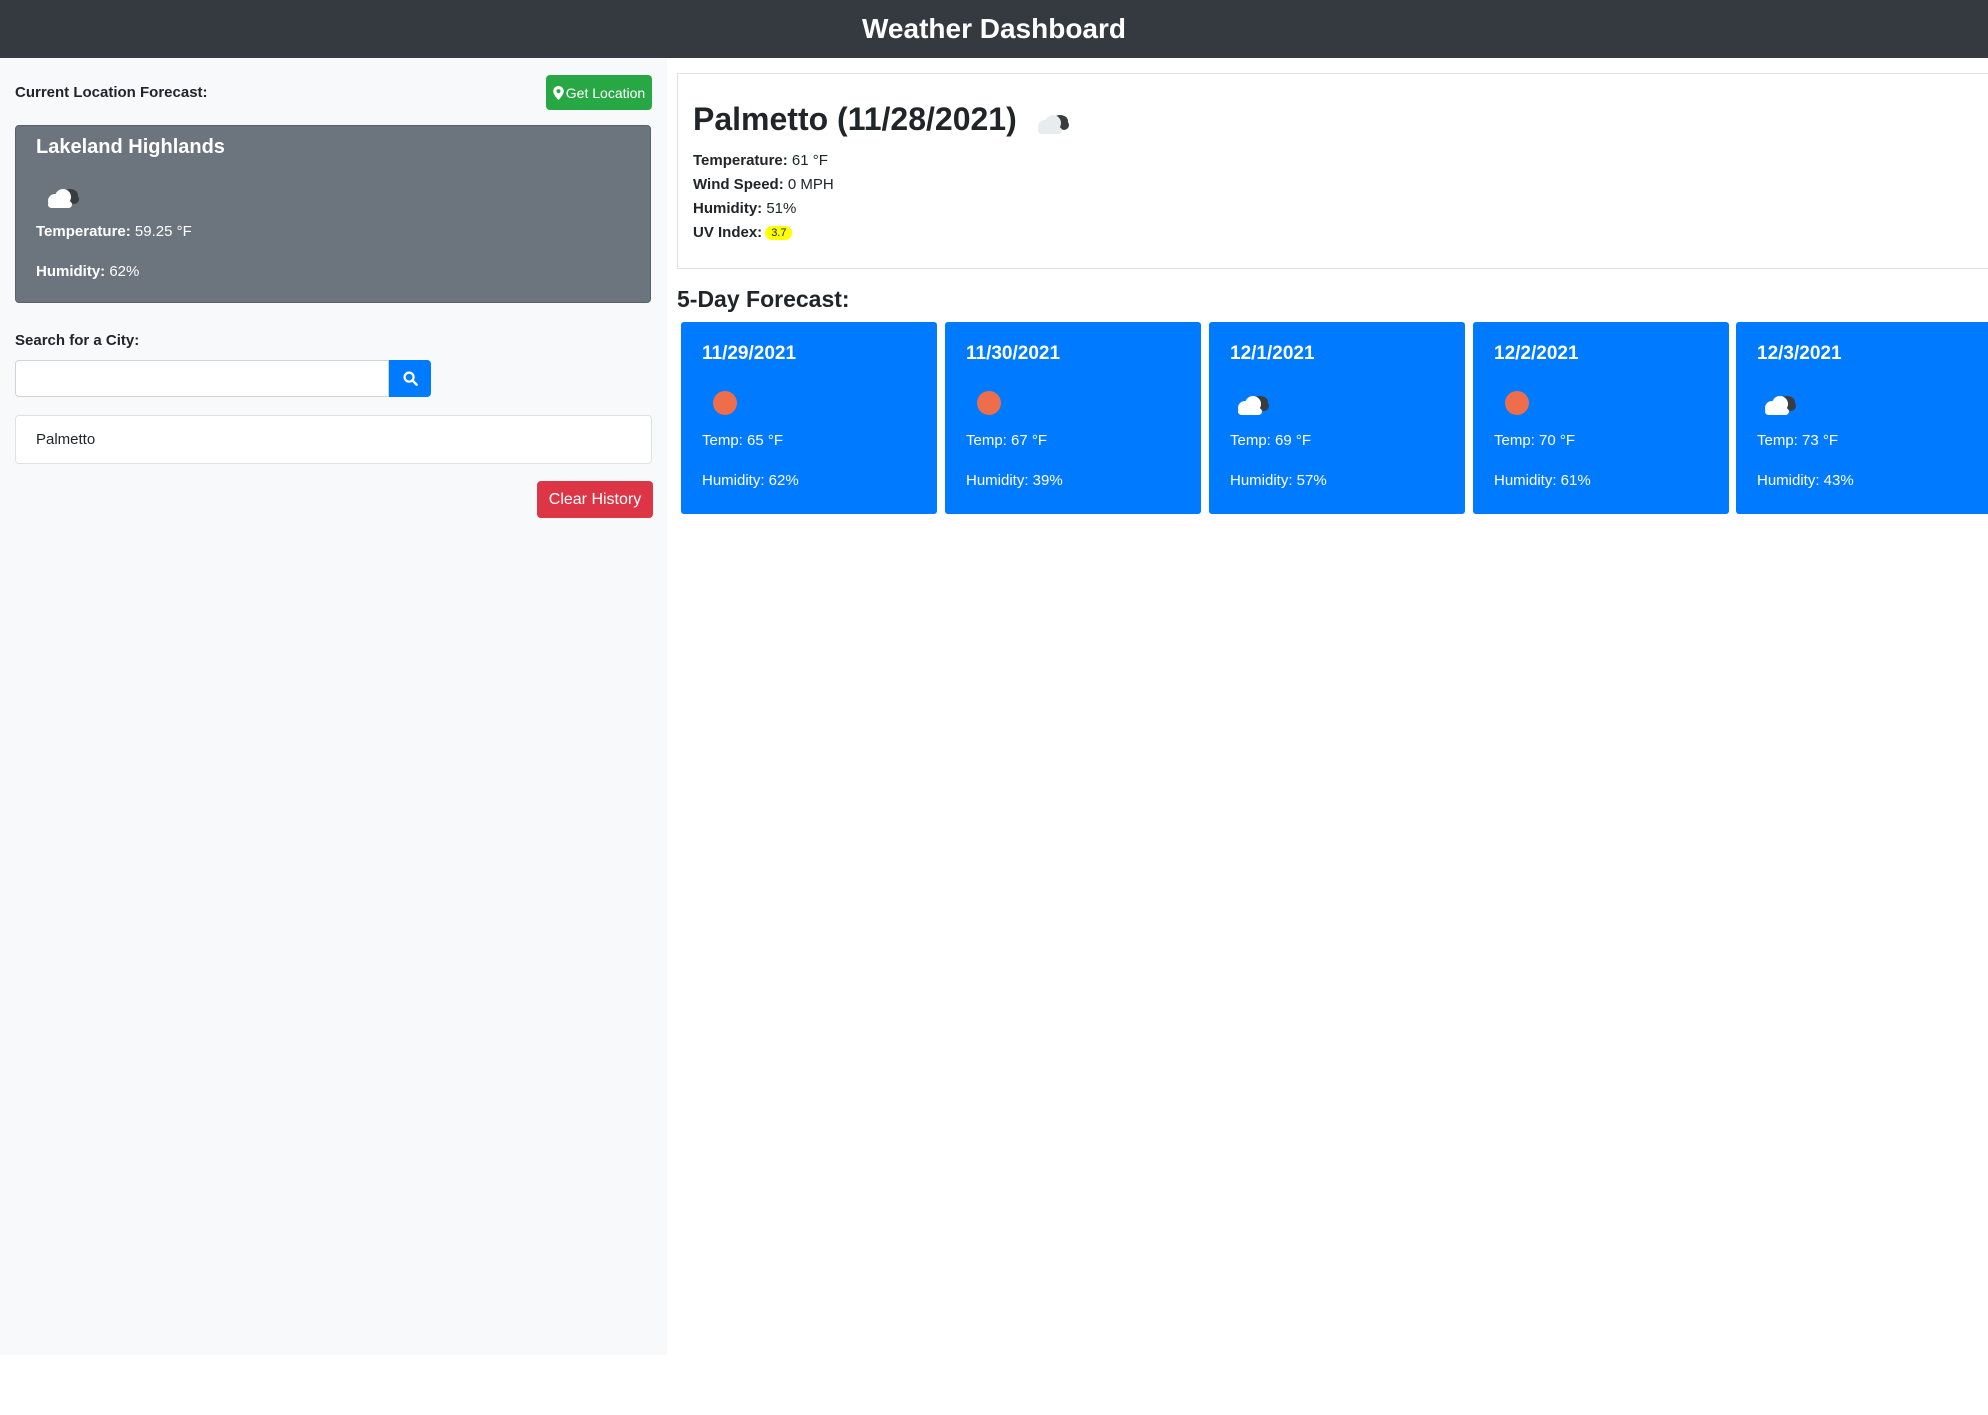 The image size is (1988, 1415). I want to click on location-city: Lakeland Highlands, so click(130, 147).